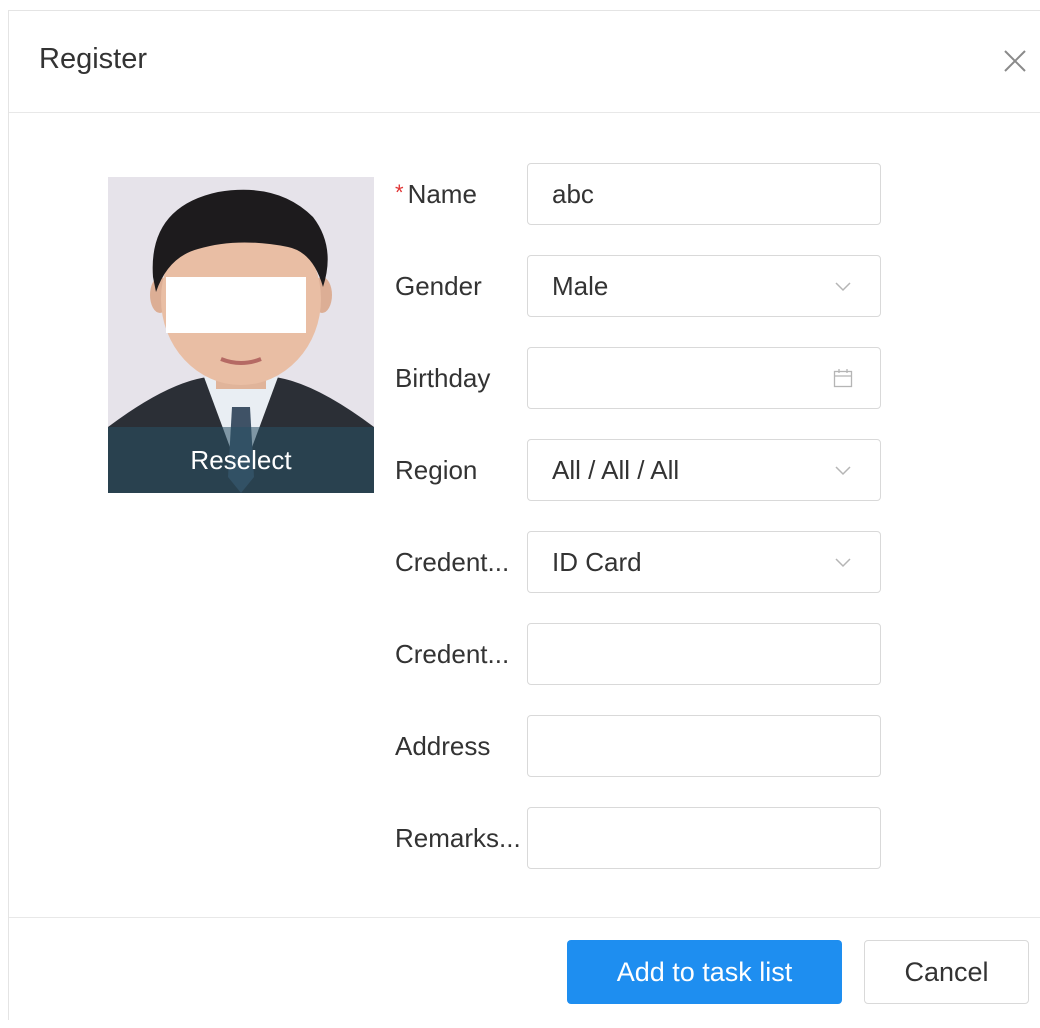  Describe the element at coordinates (704, 654) in the screenshot. I see `credential-number-input` at that location.